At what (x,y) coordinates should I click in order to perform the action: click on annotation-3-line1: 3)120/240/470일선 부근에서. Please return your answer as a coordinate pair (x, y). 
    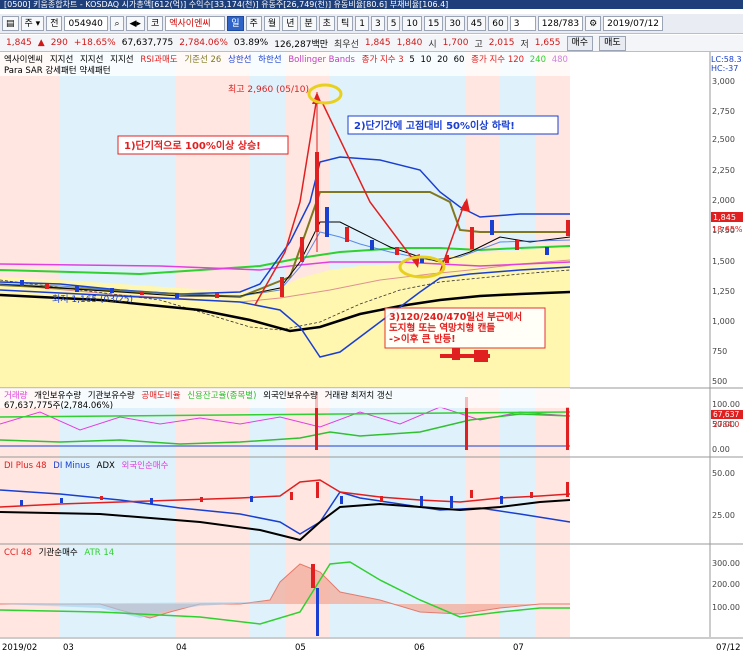
    Looking at the image, I should click on (455, 317).